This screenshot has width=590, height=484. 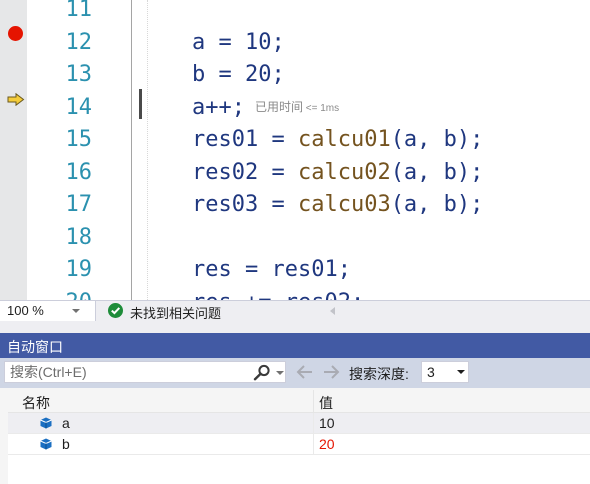 I want to click on panel-splitter, so click(x=295, y=327).